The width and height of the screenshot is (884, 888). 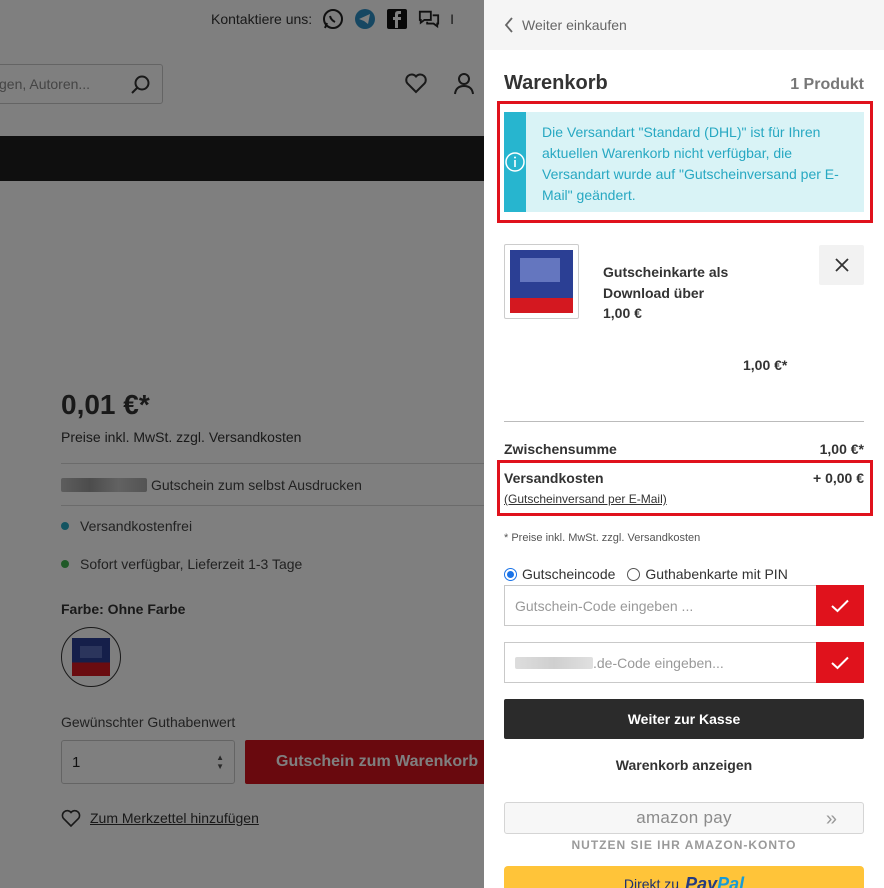 What do you see at coordinates (684, 449) in the screenshot?
I see `subtotal-row: Zwischensumme 1,00 €*` at bounding box center [684, 449].